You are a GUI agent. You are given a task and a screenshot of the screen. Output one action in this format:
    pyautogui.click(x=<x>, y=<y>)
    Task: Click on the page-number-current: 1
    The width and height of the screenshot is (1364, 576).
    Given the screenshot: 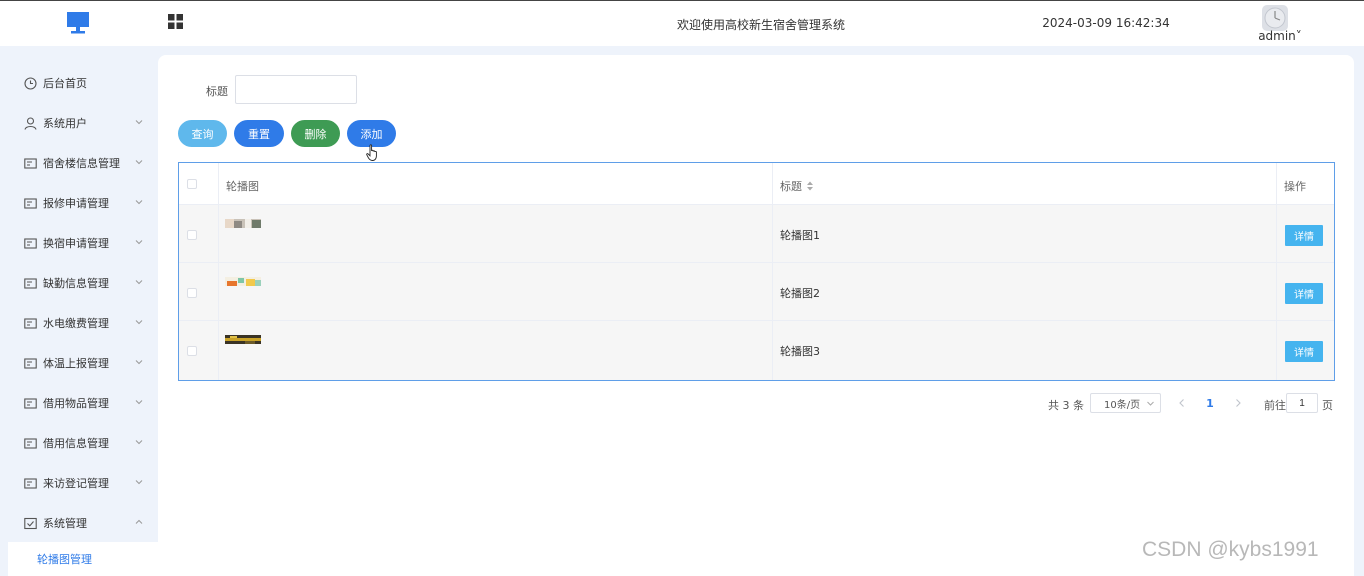 What is the action you would take?
    pyautogui.click(x=1210, y=403)
    